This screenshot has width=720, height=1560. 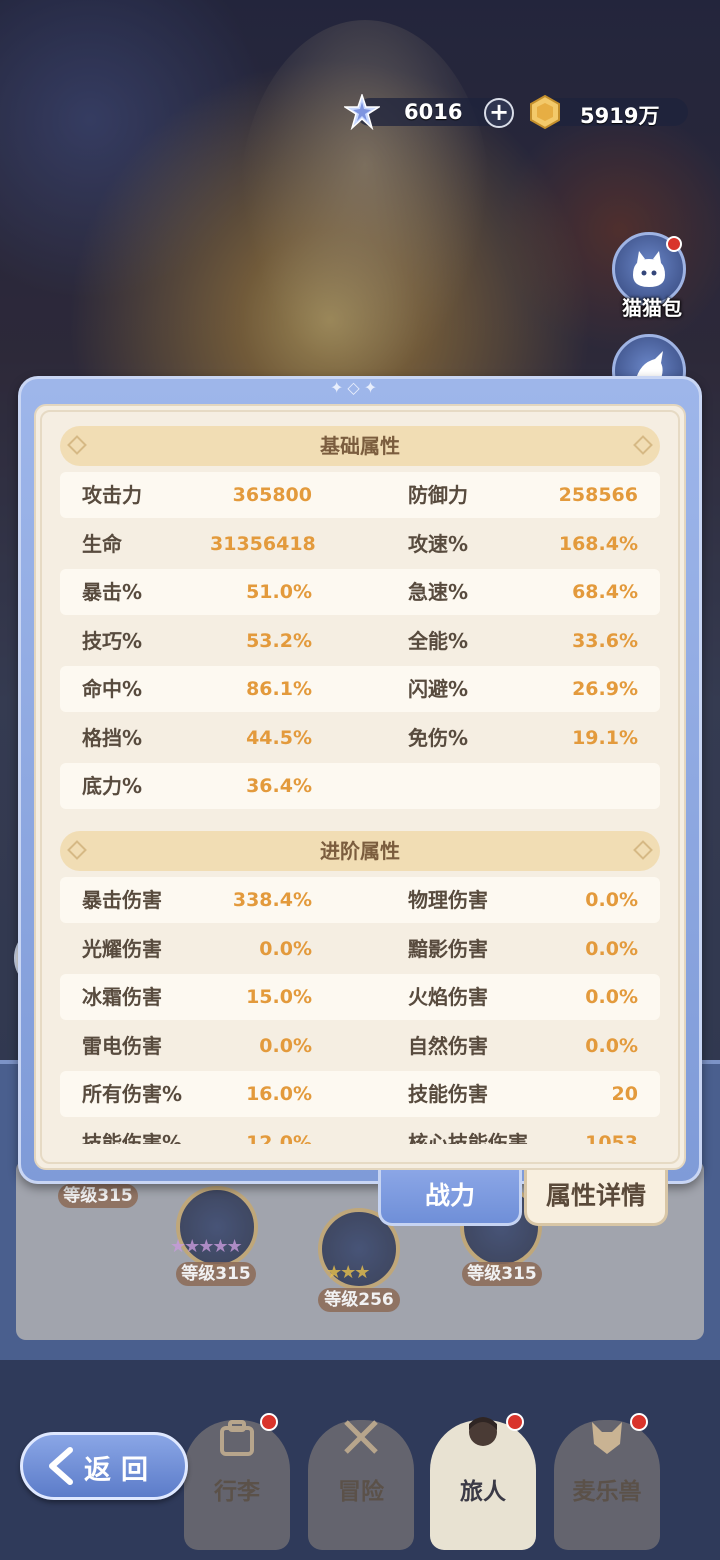 I want to click on fox-pet-icon, so click(x=607, y=1438).